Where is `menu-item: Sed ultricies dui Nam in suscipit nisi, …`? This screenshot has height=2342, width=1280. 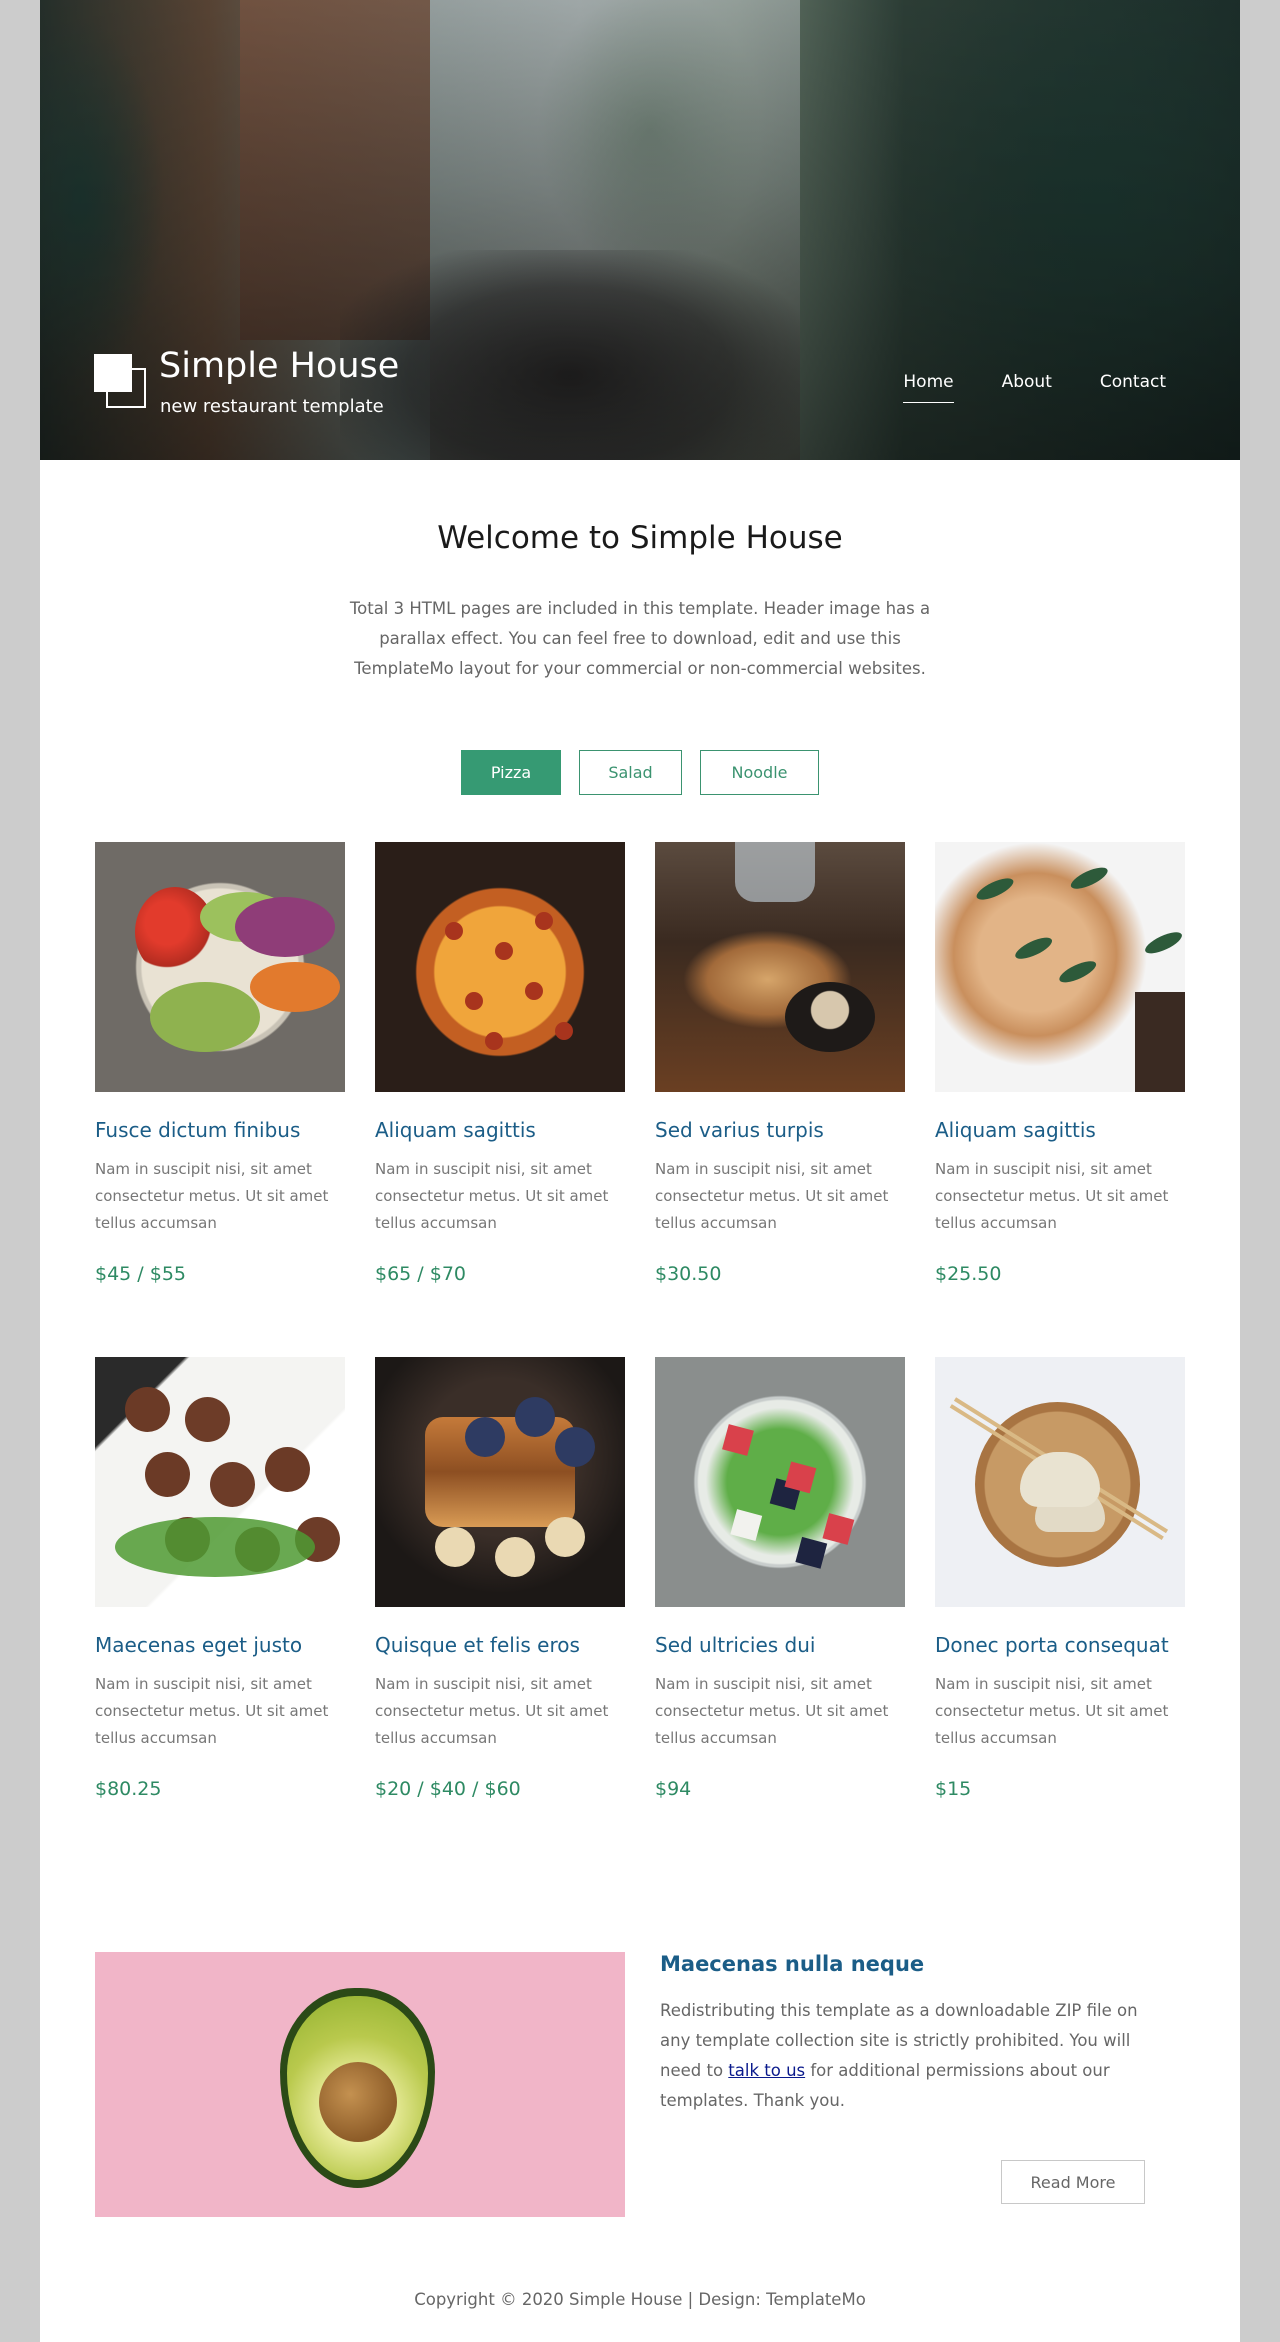 menu-item: Sed ultricies dui Nam in suscipit nisi, … is located at coordinates (780, 1614).